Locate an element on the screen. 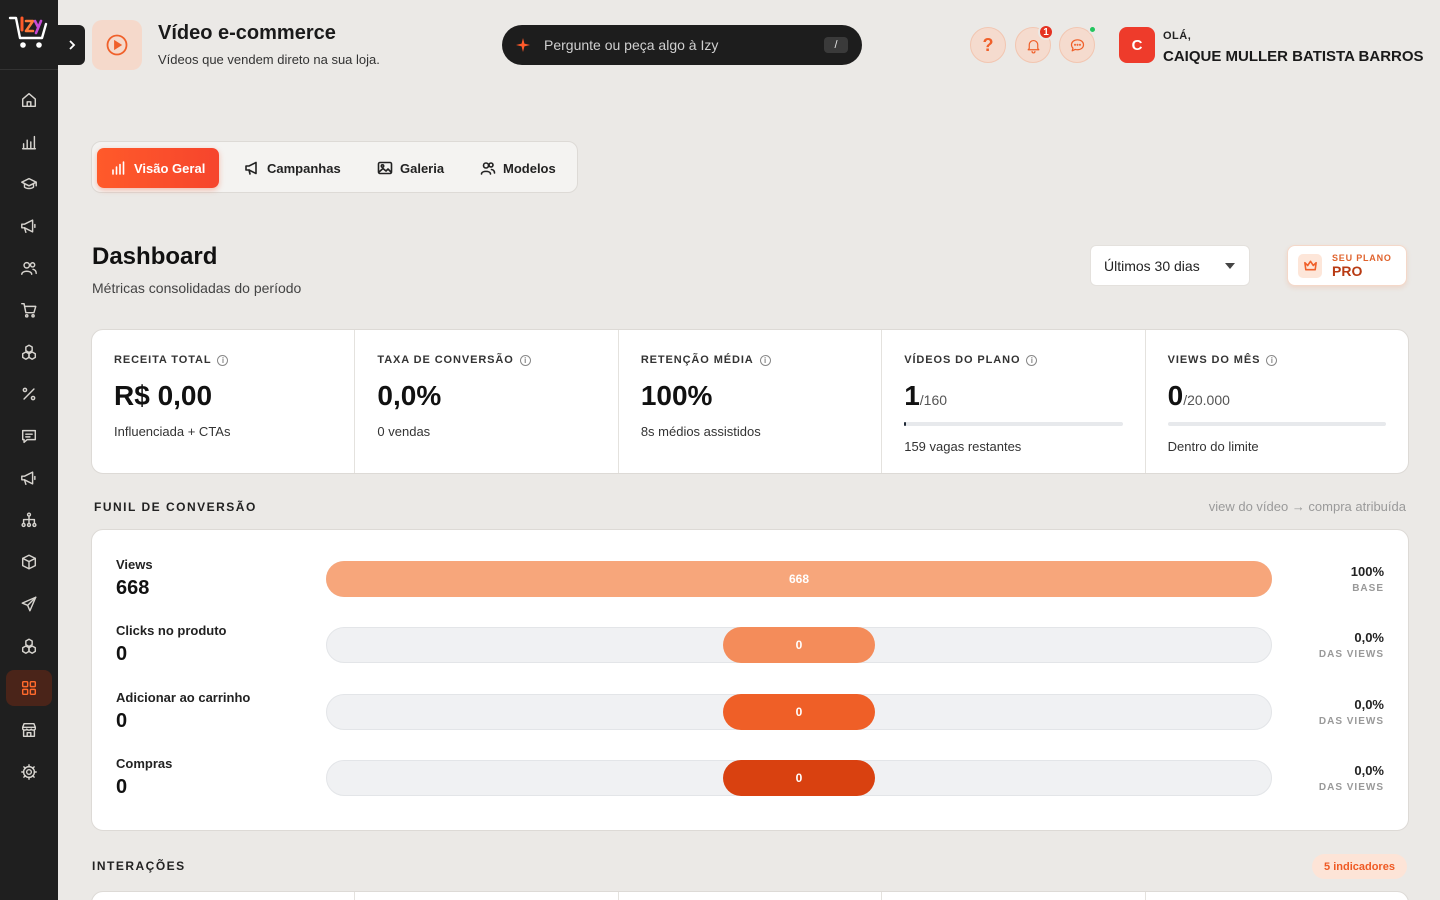  metric-suffix: /160 is located at coordinates (933, 400).